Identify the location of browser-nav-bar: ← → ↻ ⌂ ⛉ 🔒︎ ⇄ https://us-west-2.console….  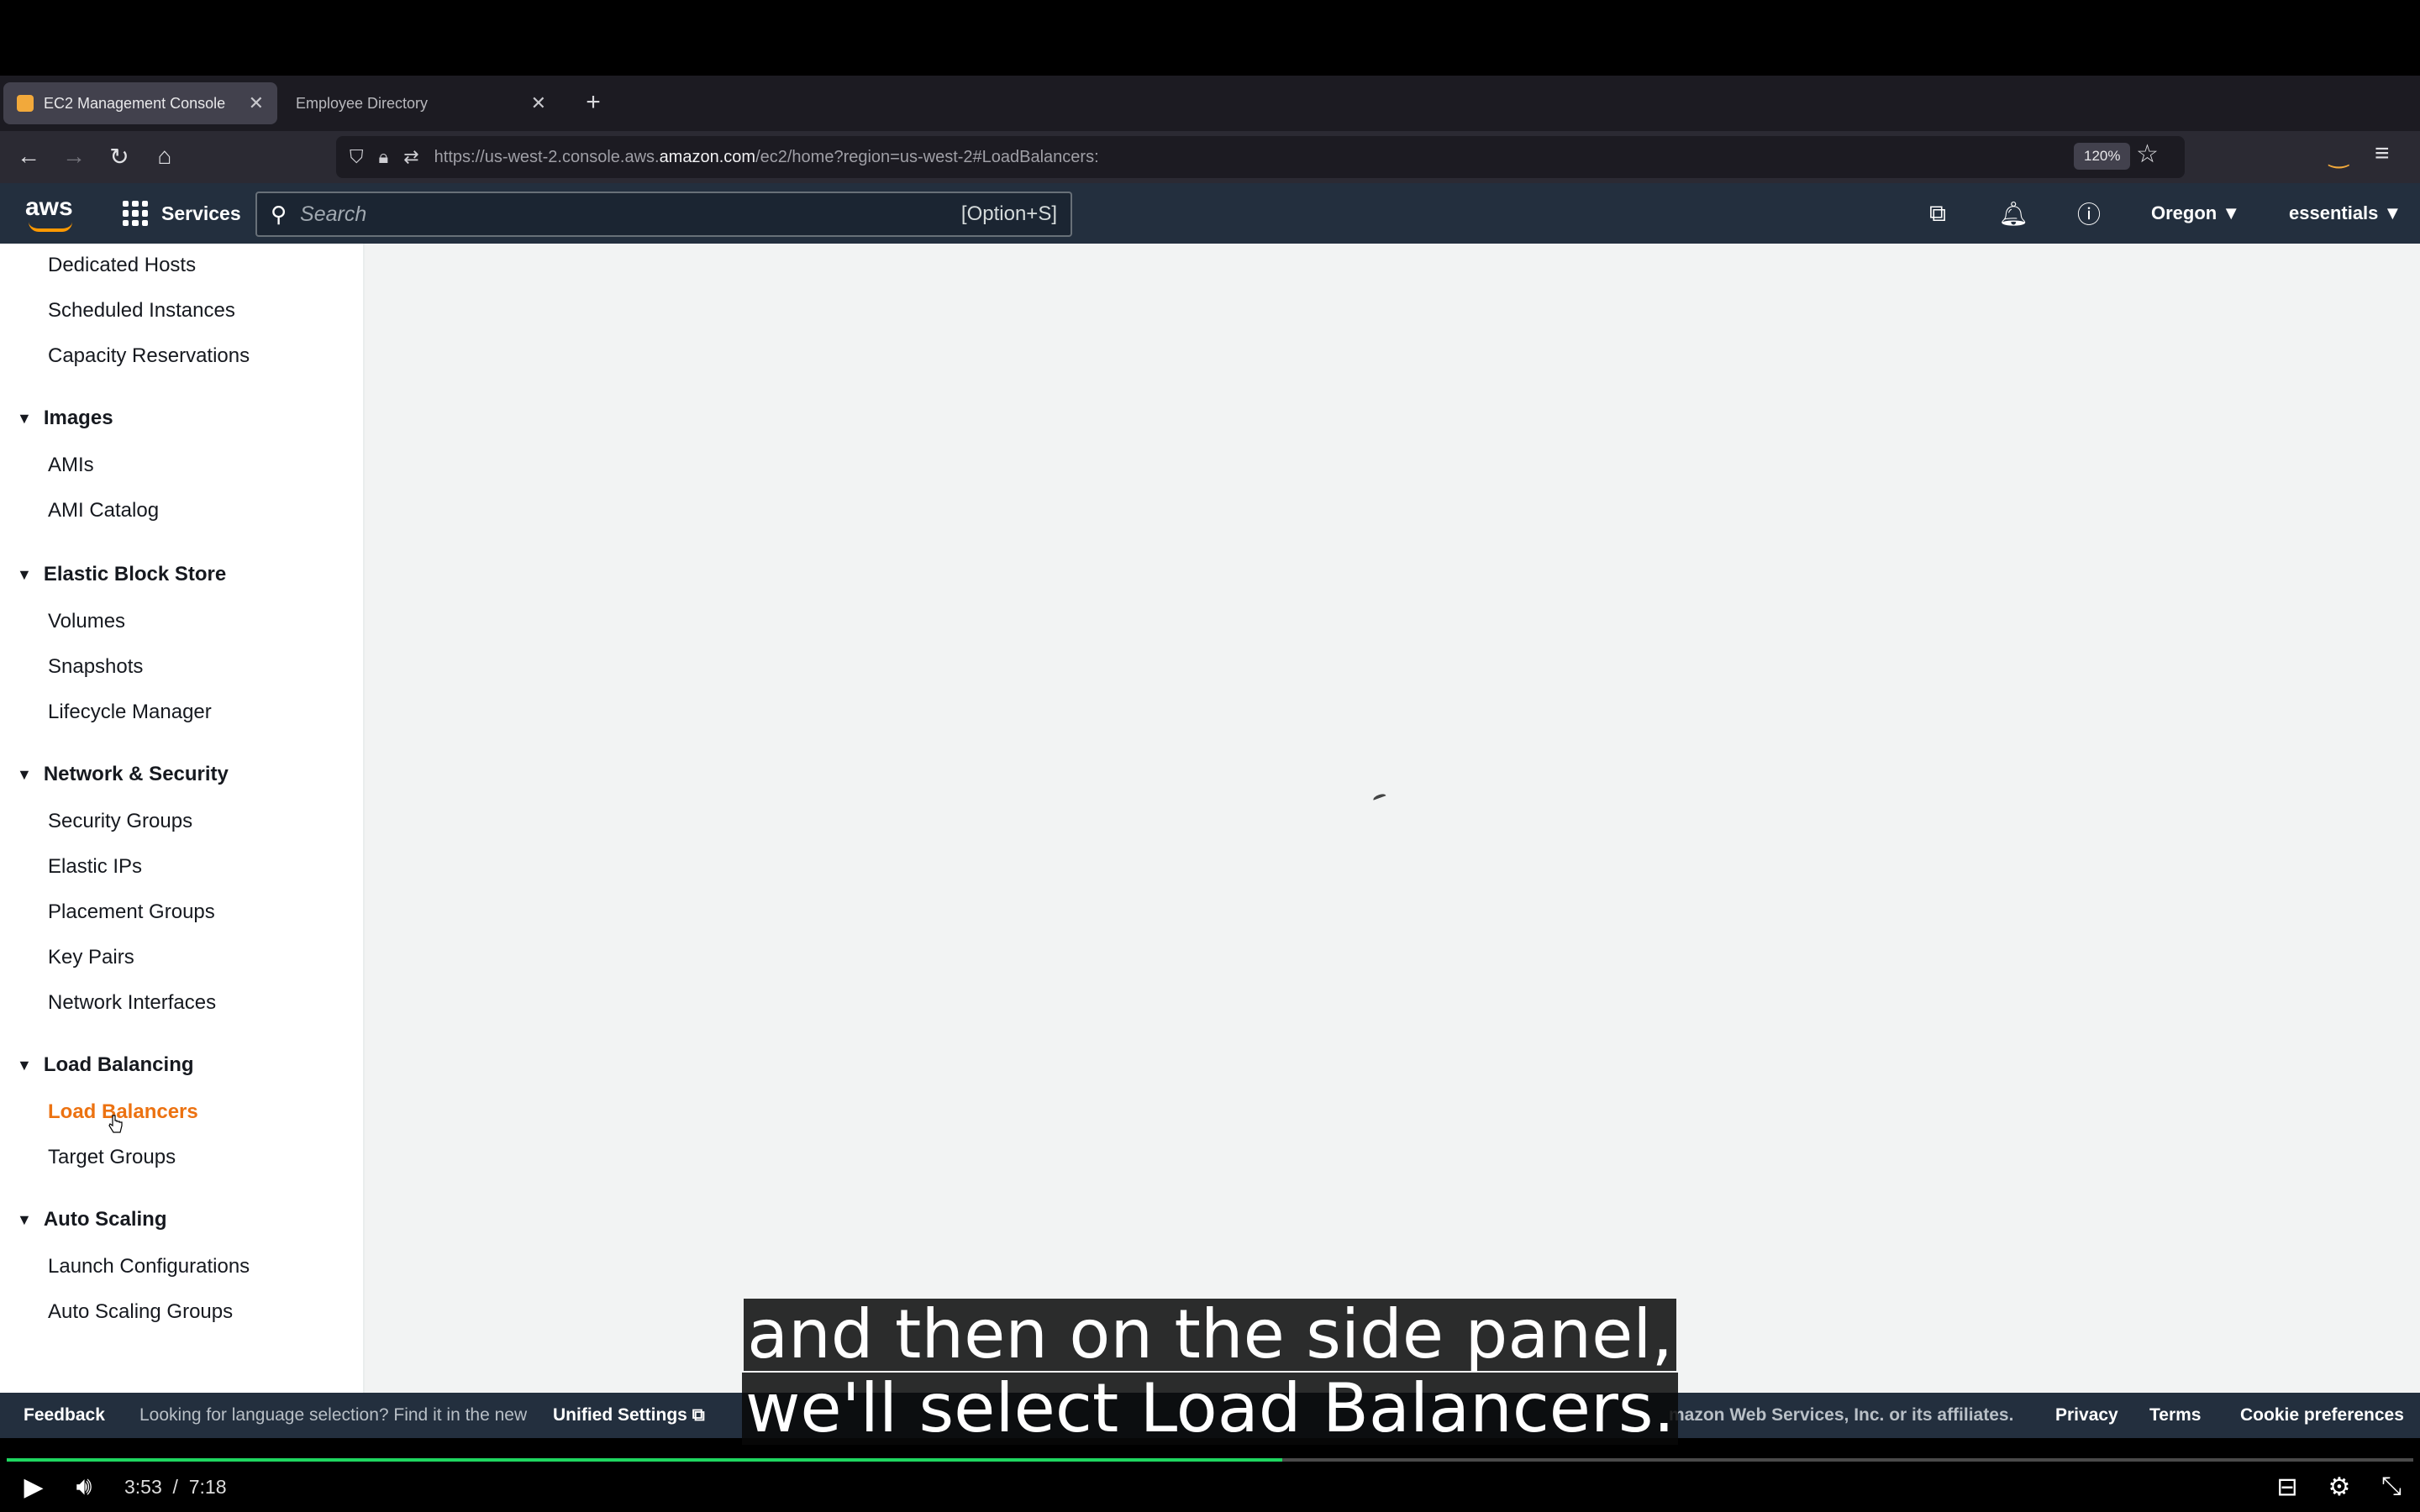
(1210, 157).